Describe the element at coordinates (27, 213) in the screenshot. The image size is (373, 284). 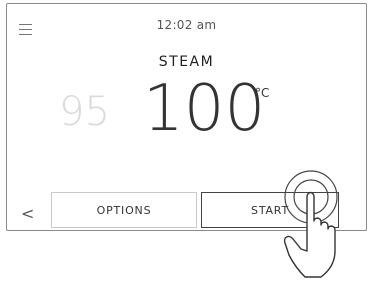
I see `chevron-left-icon: <` at that location.